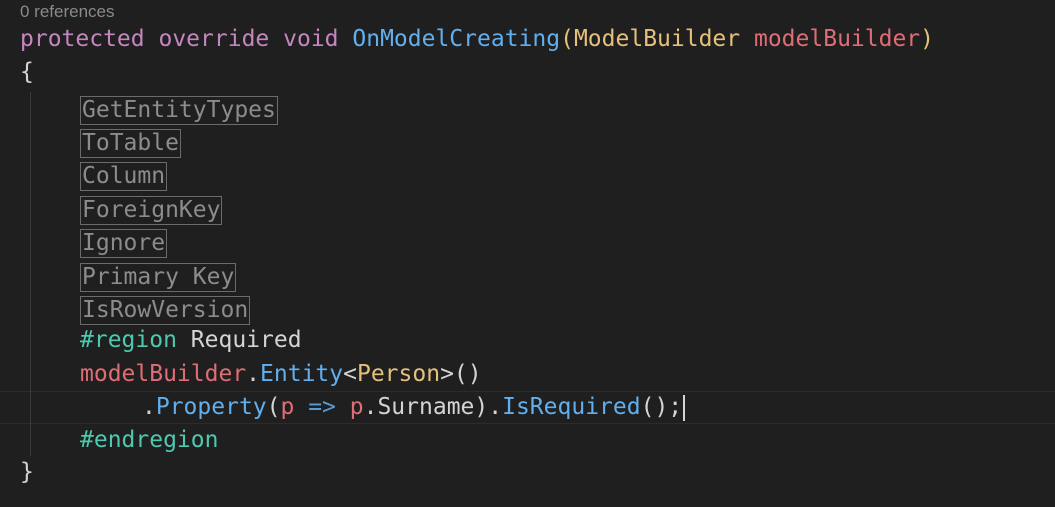  I want to click on isrequired-method: IsRequired, so click(571, 407).